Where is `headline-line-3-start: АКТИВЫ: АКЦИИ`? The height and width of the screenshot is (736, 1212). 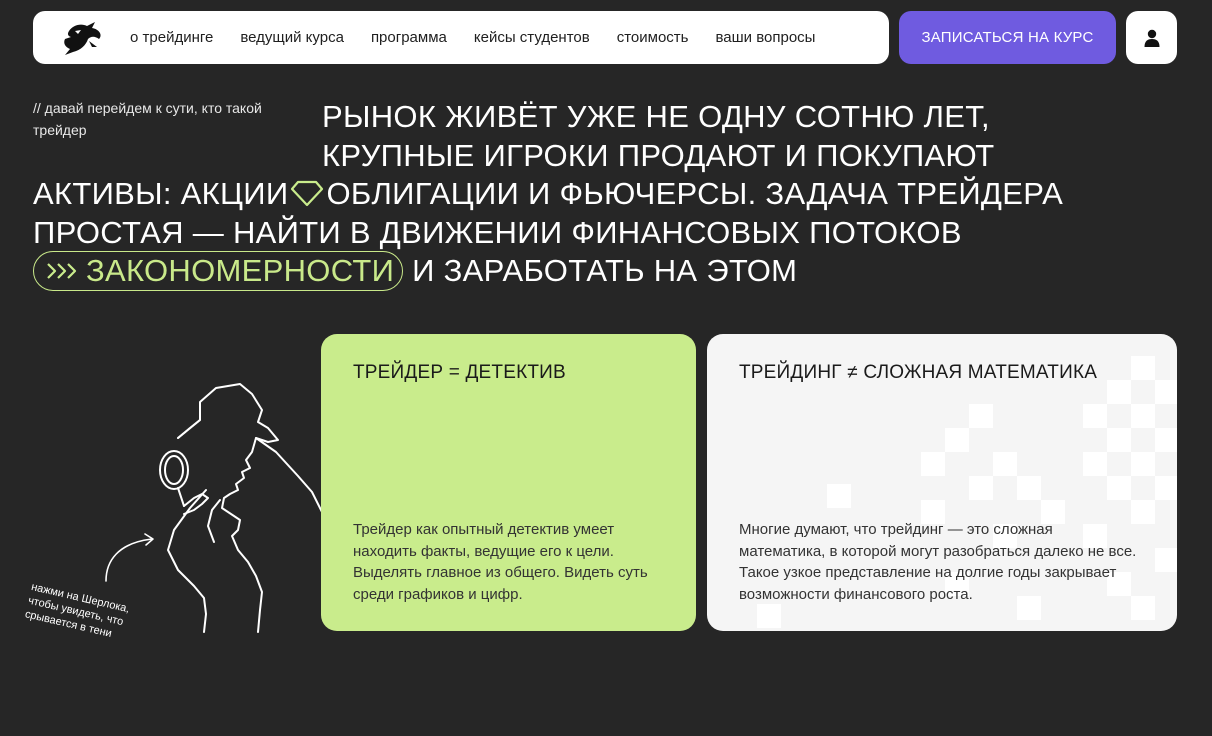
headline-line-3-start: АКТИВЫ: АКЦИИ is located at coordinates (161, 193).